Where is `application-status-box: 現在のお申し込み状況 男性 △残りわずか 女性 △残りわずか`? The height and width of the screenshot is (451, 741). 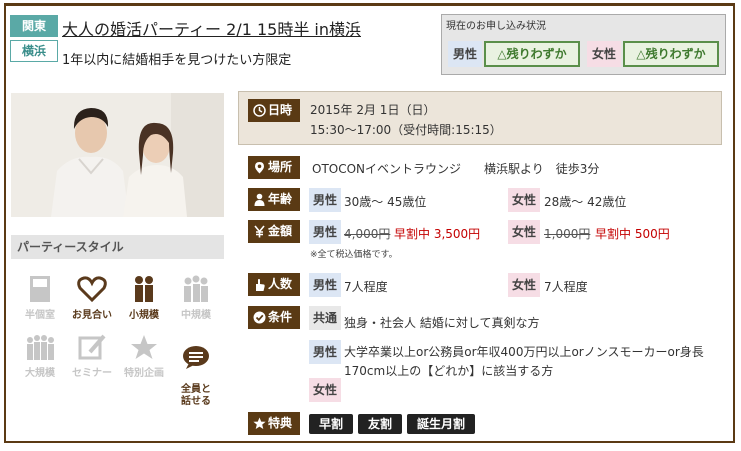
application-status-box: 現在のお申し込み状況 男性 △残りわずか 女性 △残りわずか is located at coordinates (583, 44).